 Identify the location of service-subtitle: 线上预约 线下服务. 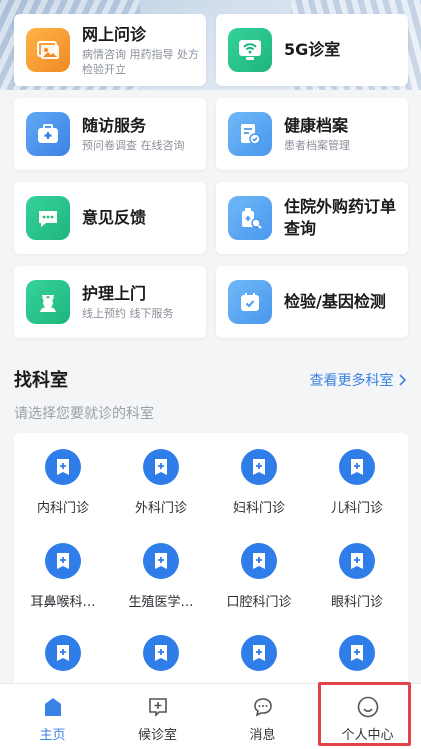
(128, 313).